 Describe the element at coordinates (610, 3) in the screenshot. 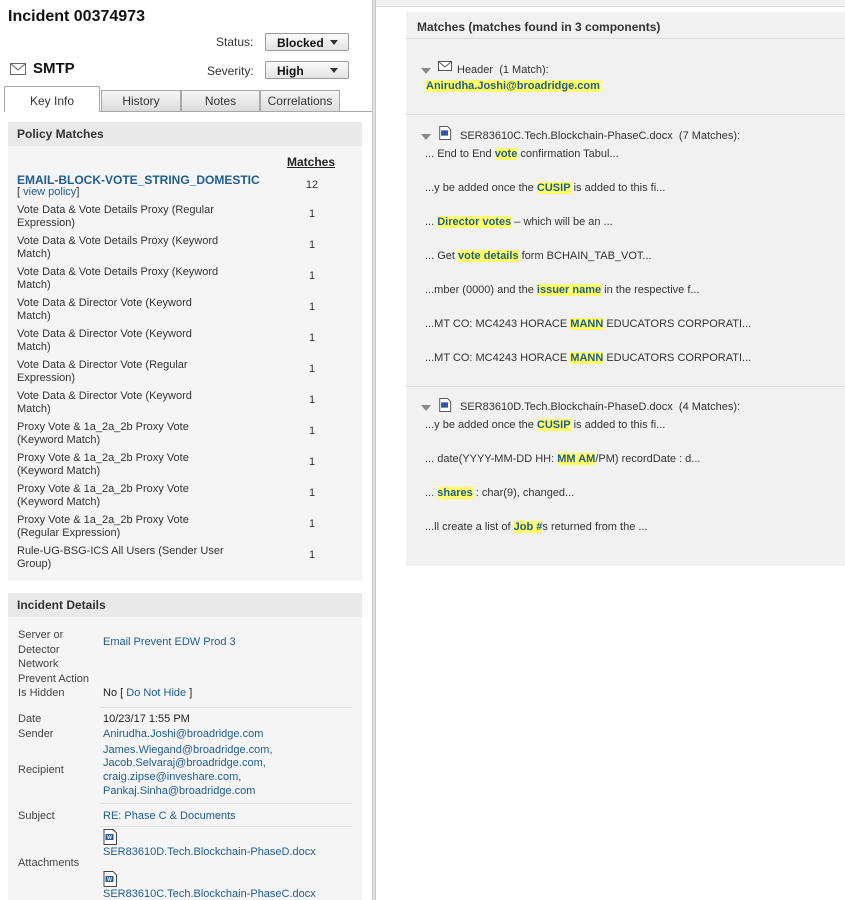

I see `top-strip` at that location.